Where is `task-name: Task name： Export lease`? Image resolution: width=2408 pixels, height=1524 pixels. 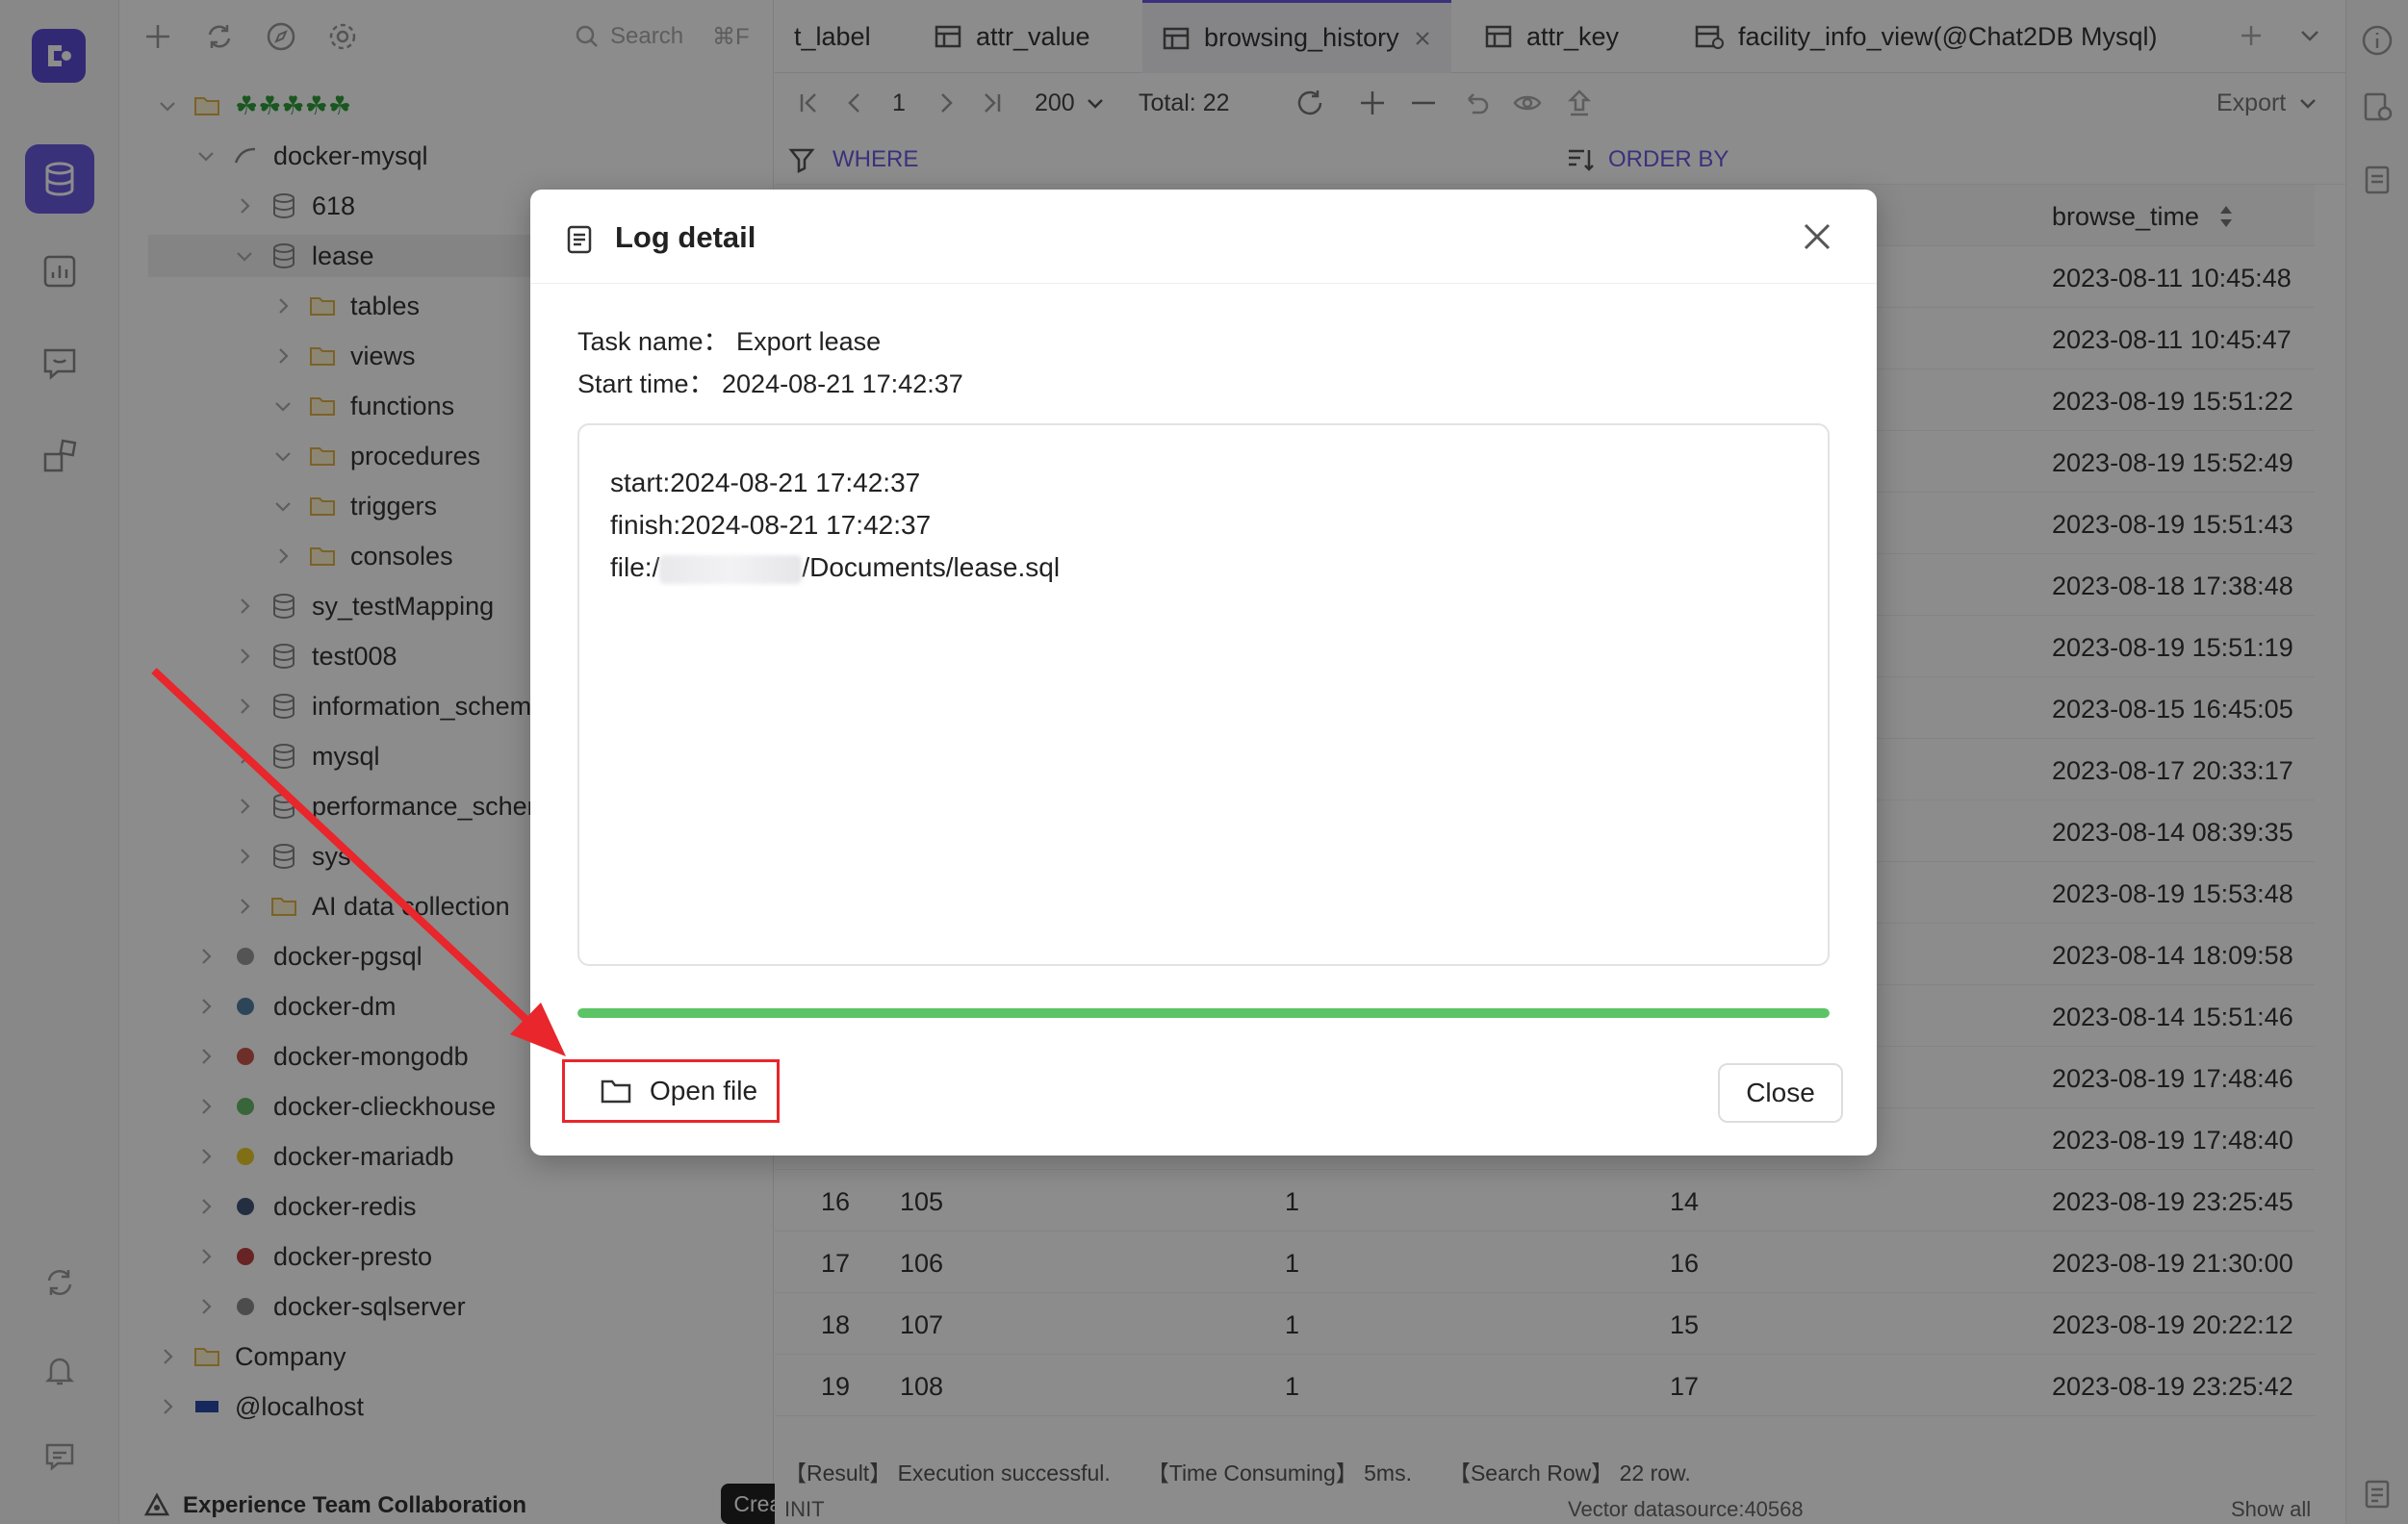 task-name: Task name： Export lease is located at coordinates (729, 341).